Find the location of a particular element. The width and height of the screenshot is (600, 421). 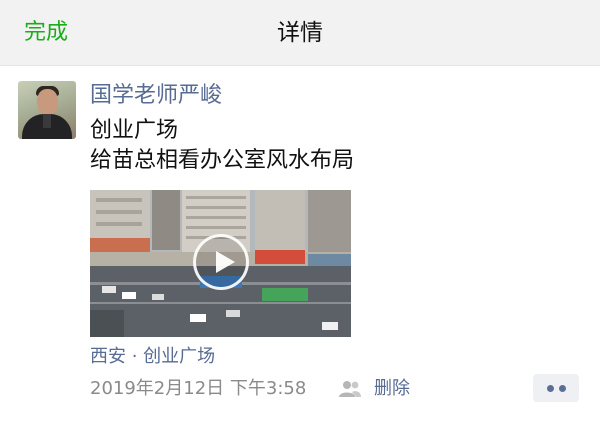

play-icon is located at coordinates (221, 262).